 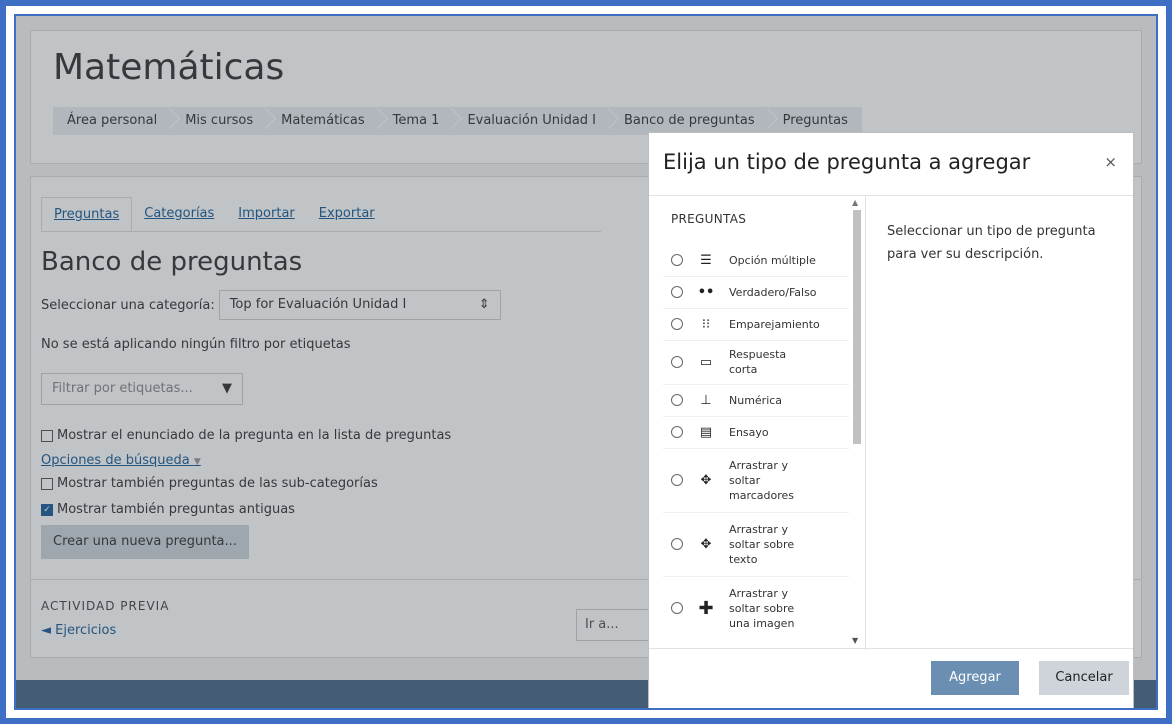 What do you see at coordinates (1110, 162) in the screenshot?
I see `close-icon: ×` at bounding box center [1110, 162].